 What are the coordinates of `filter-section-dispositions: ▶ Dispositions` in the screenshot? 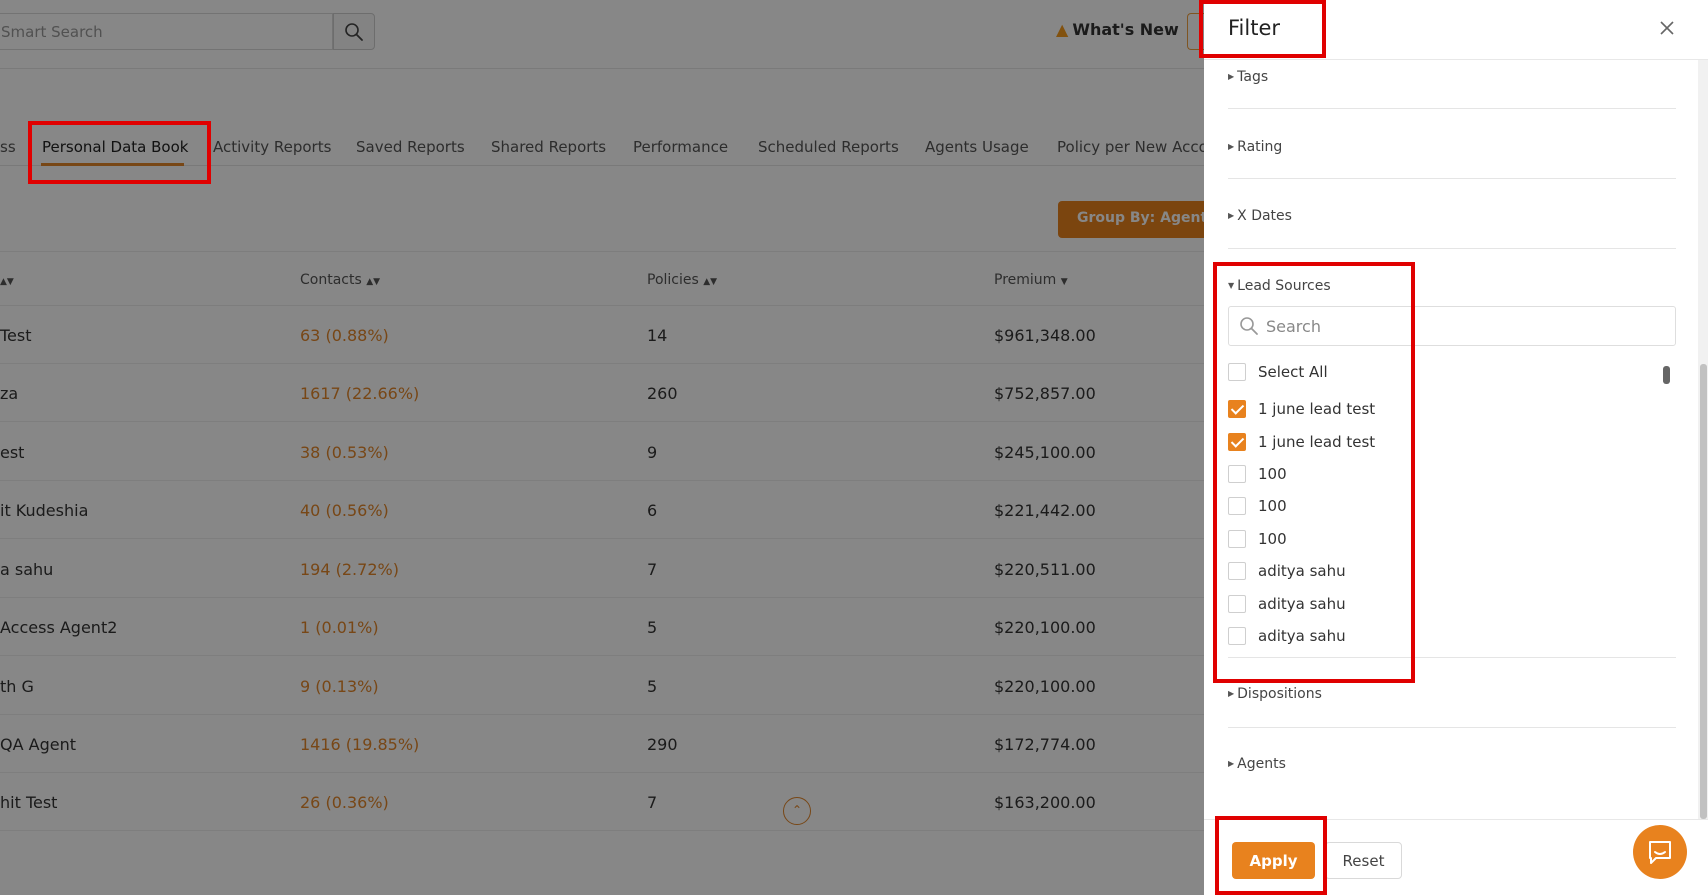 It's located at (1452, 693).